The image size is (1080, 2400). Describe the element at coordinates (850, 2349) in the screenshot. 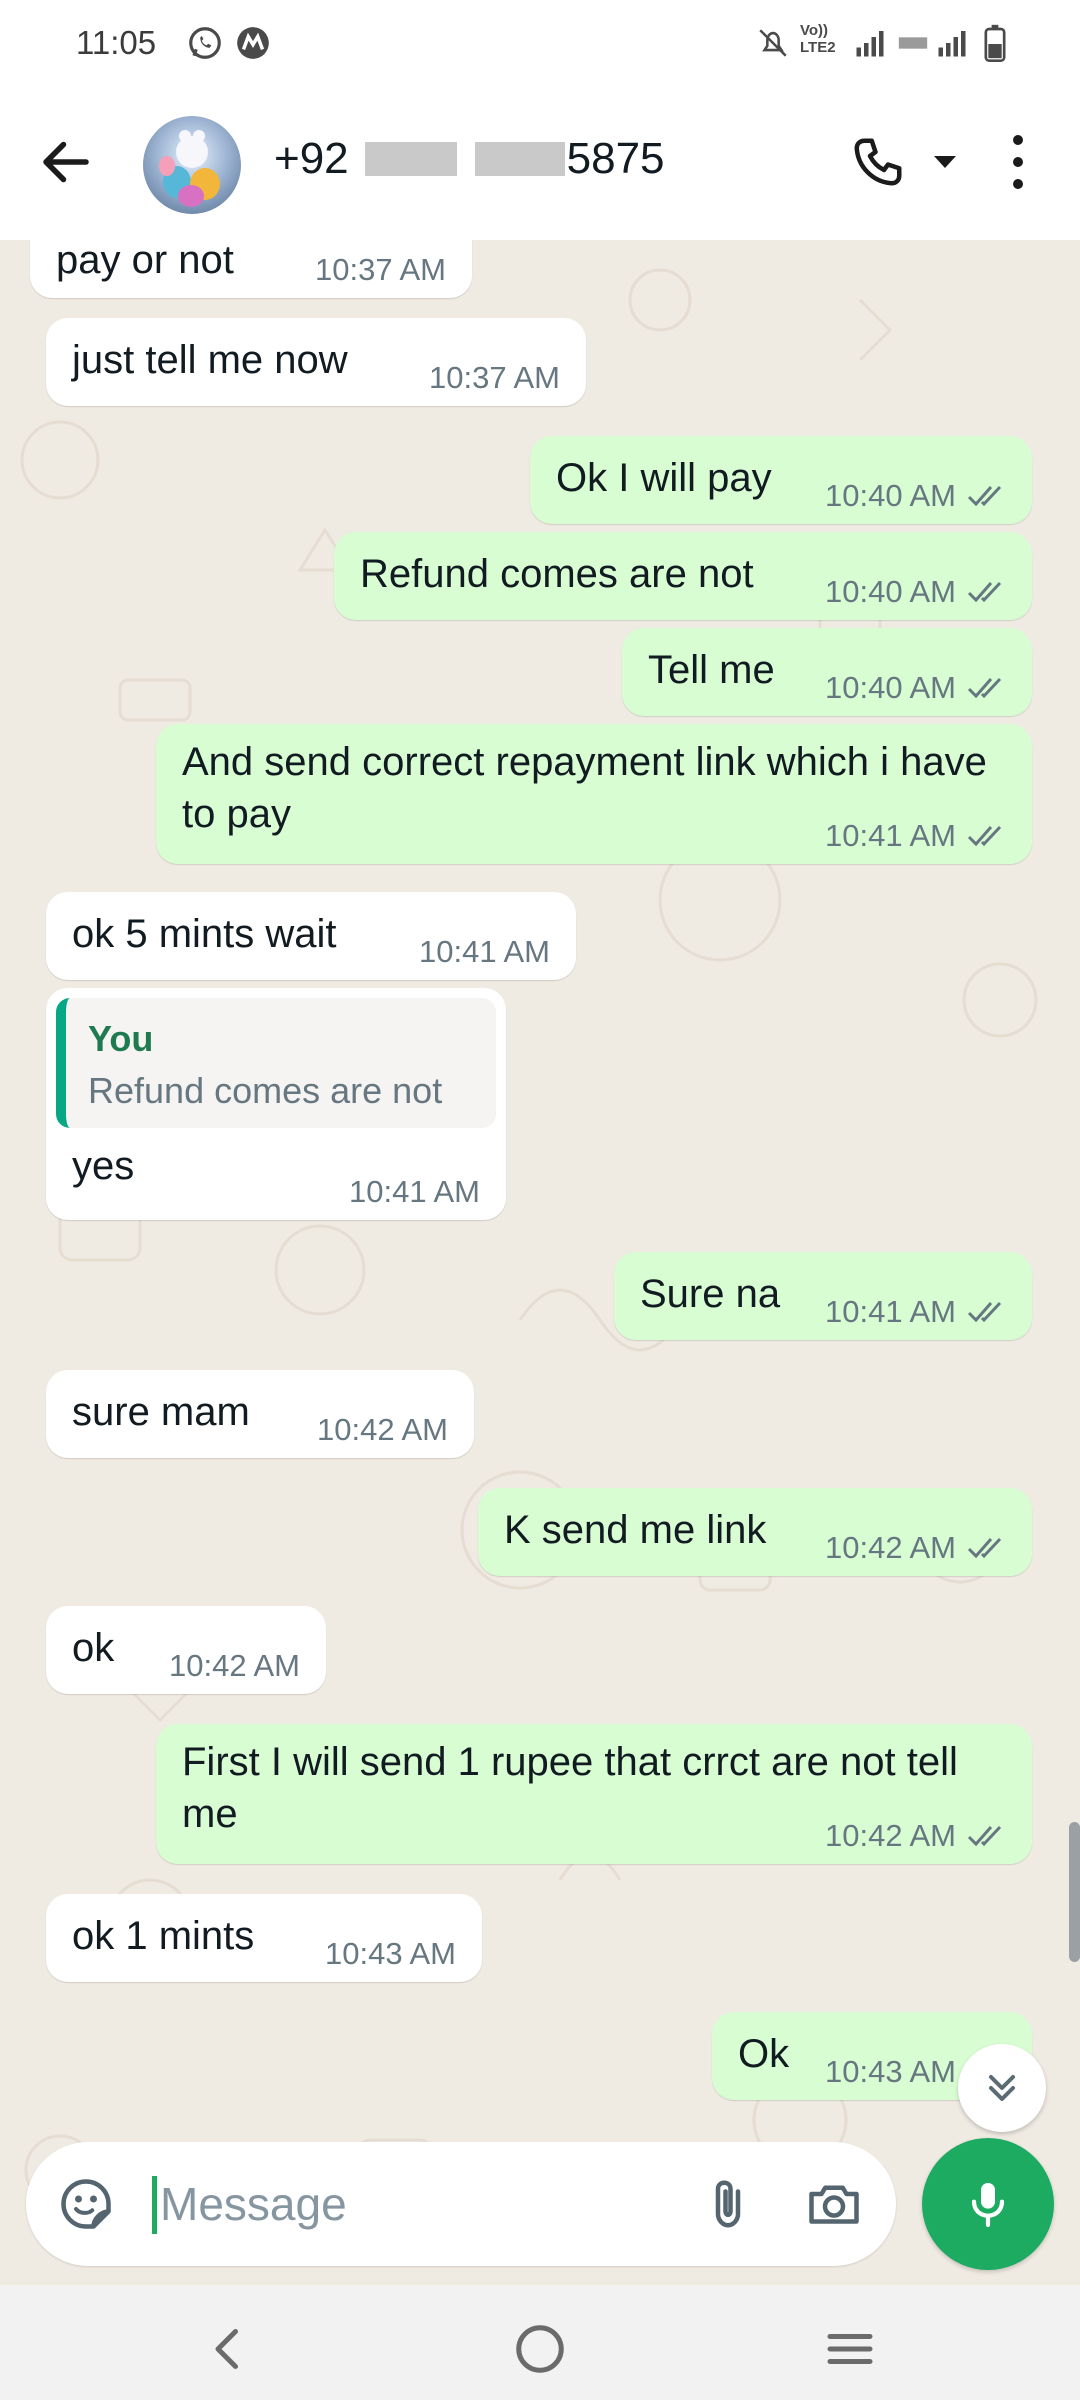

I see `nav-recents-icon` at that location.